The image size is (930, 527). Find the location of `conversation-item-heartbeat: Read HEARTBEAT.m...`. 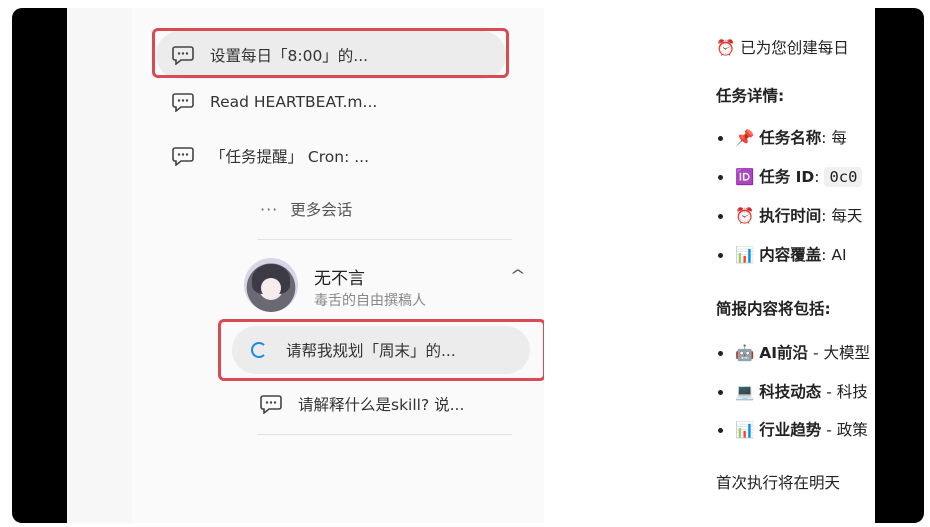

conversation-item-heartbeat: Read HEARTBEAT.m... is located at coordinates (331, 102).